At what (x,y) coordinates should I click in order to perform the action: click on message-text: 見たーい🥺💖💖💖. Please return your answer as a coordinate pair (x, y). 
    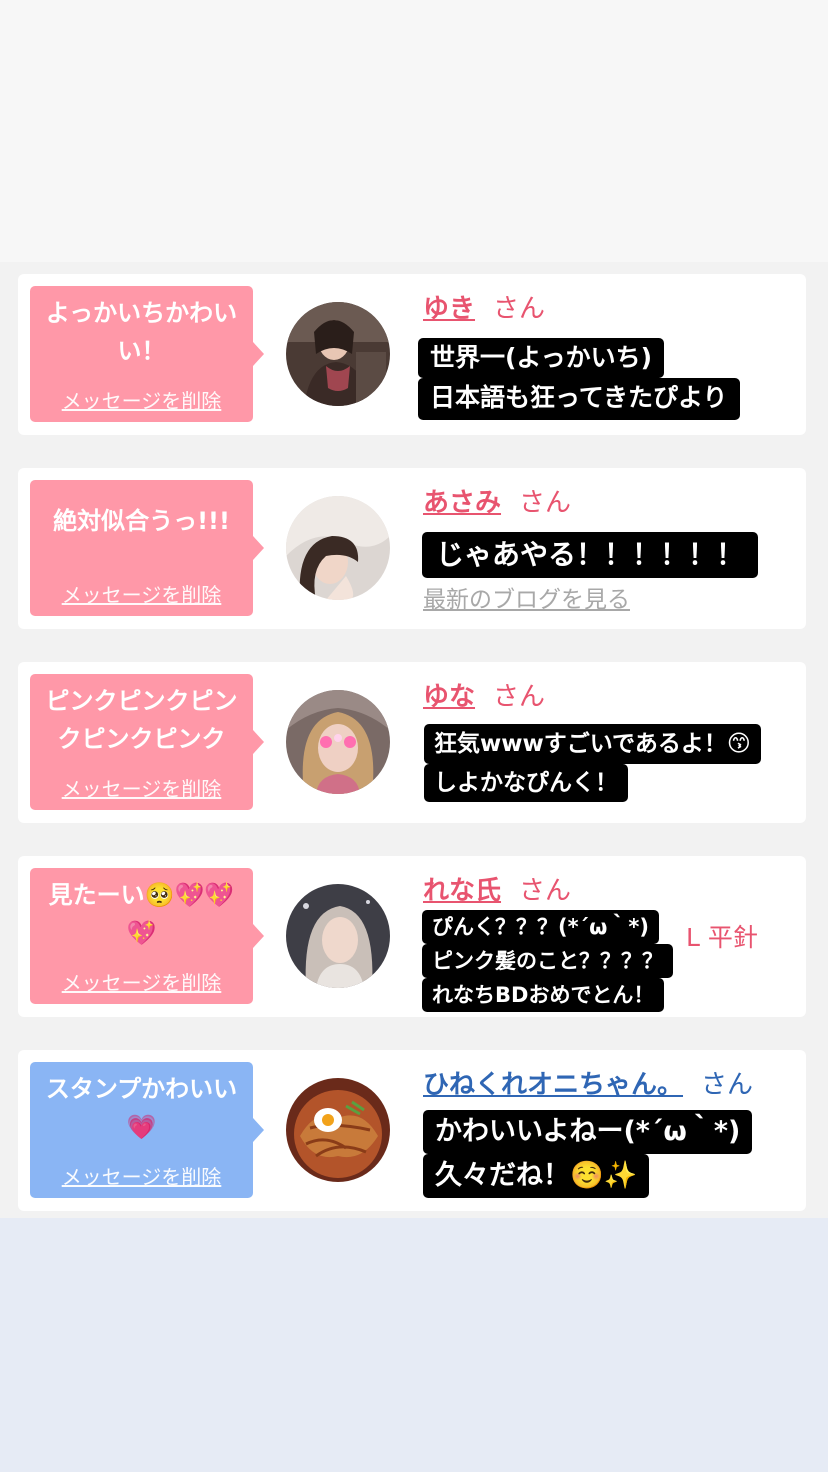
    Looking at the image, I should click on (141, 914).